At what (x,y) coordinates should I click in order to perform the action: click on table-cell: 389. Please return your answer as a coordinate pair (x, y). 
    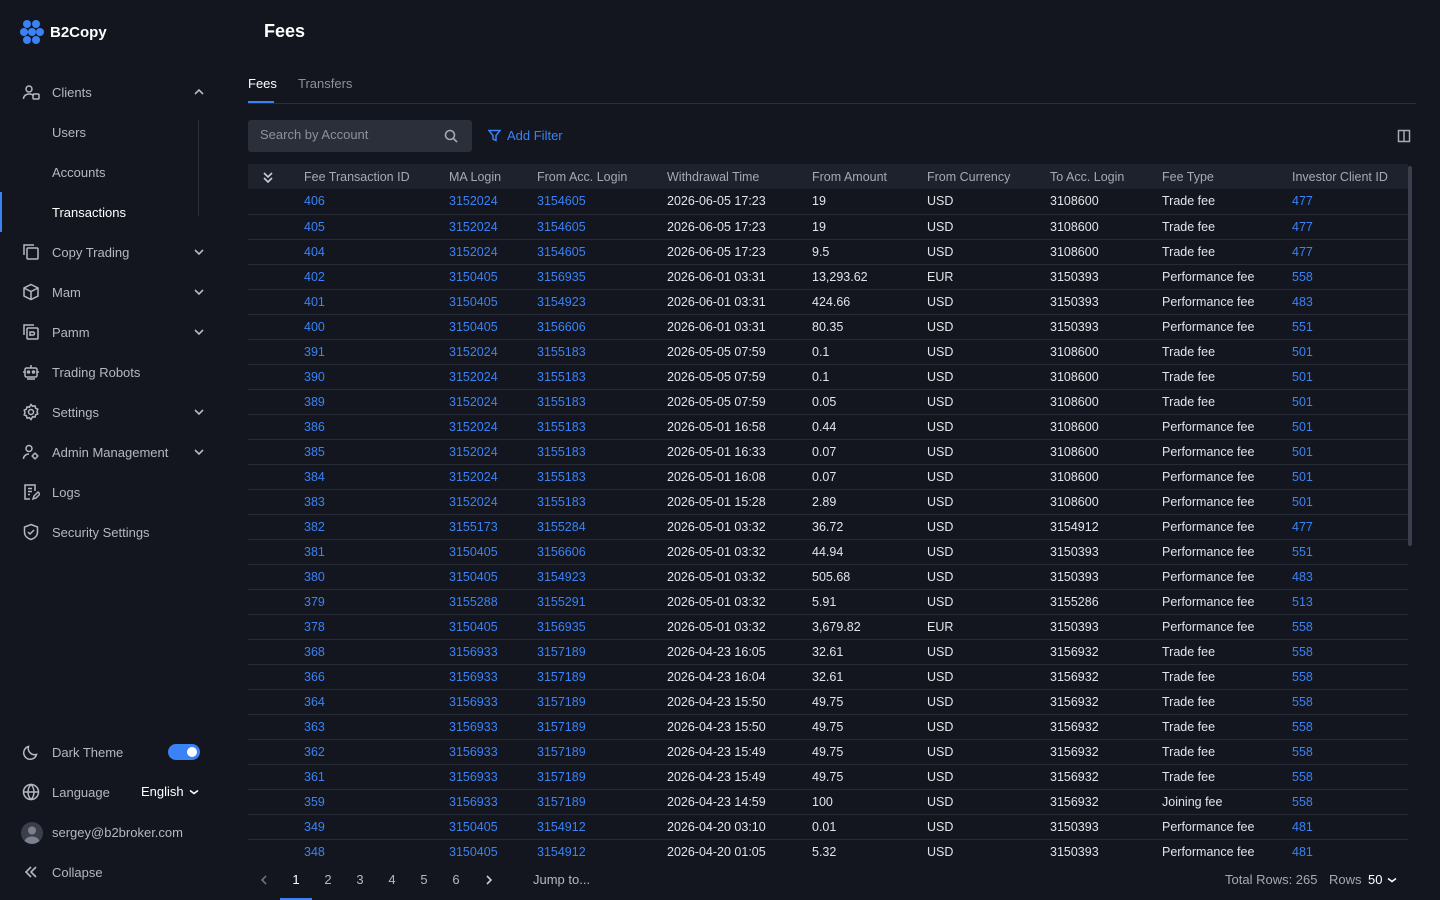
    Looking at the image, I should click on (376, 402).